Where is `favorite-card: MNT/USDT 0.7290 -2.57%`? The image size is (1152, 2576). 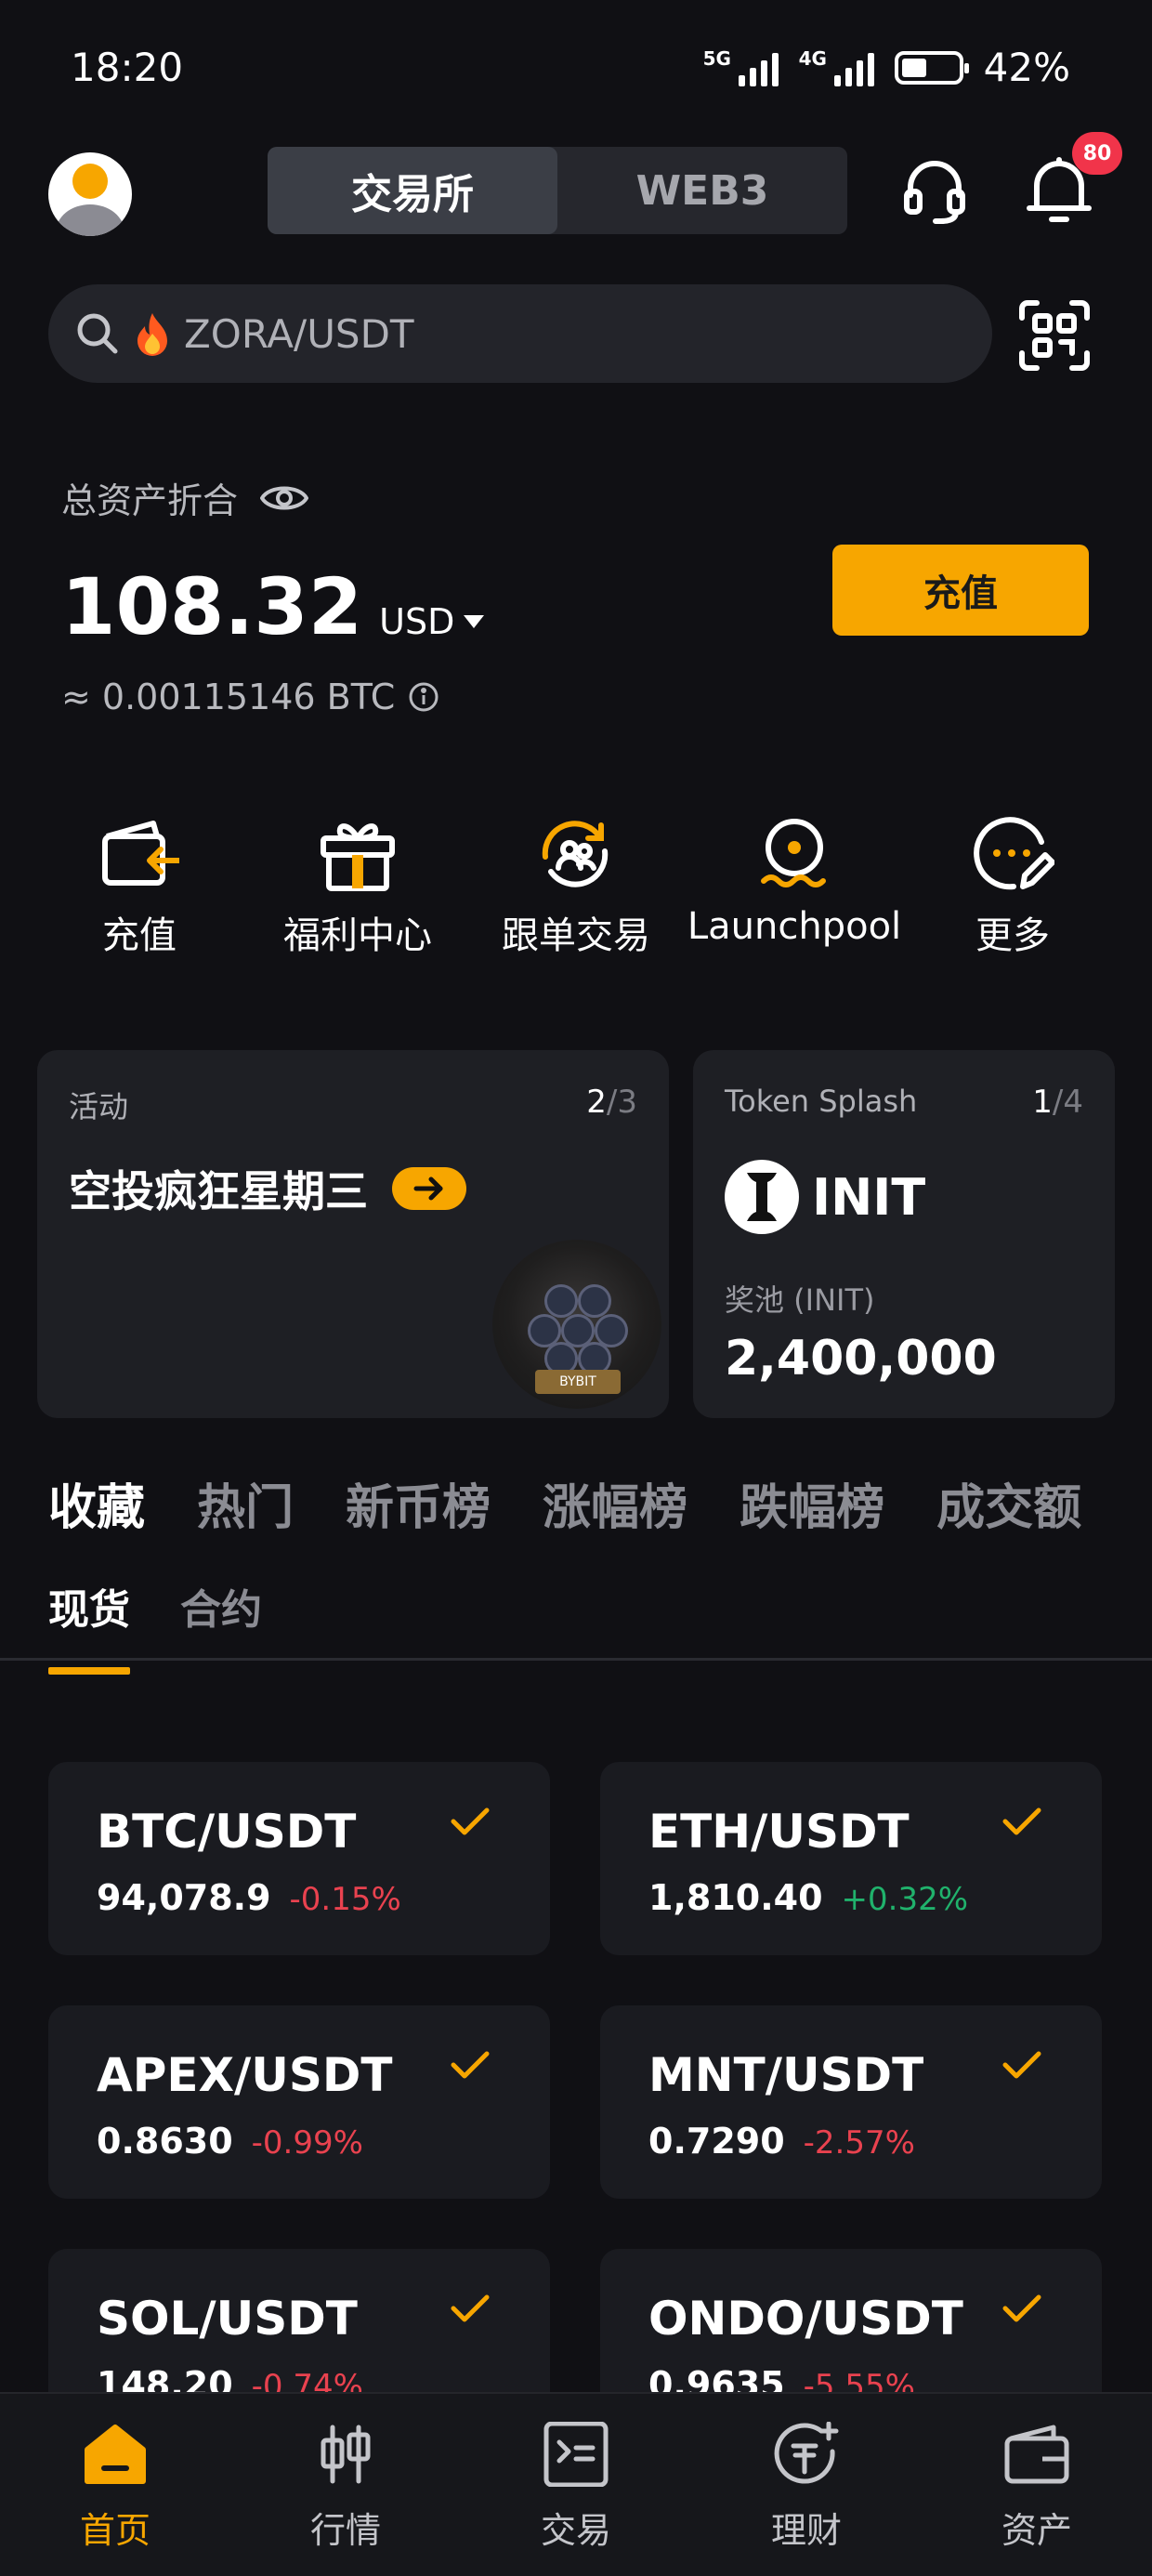
favorite-card: MNT/USDT 0.7290 -2.57% is located at coordinates (851, 2102).